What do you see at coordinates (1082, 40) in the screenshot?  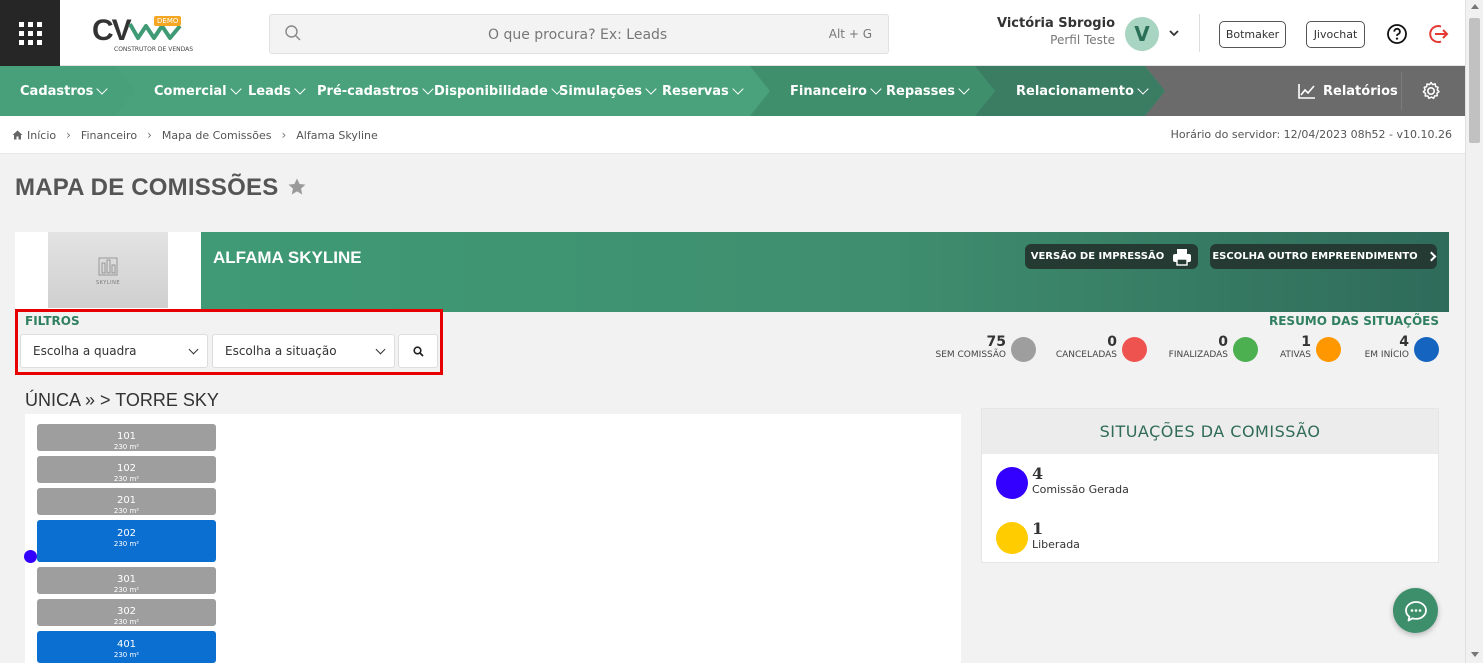 I see `user-role: Perfil Teste` at bounding box center [1082, 40].